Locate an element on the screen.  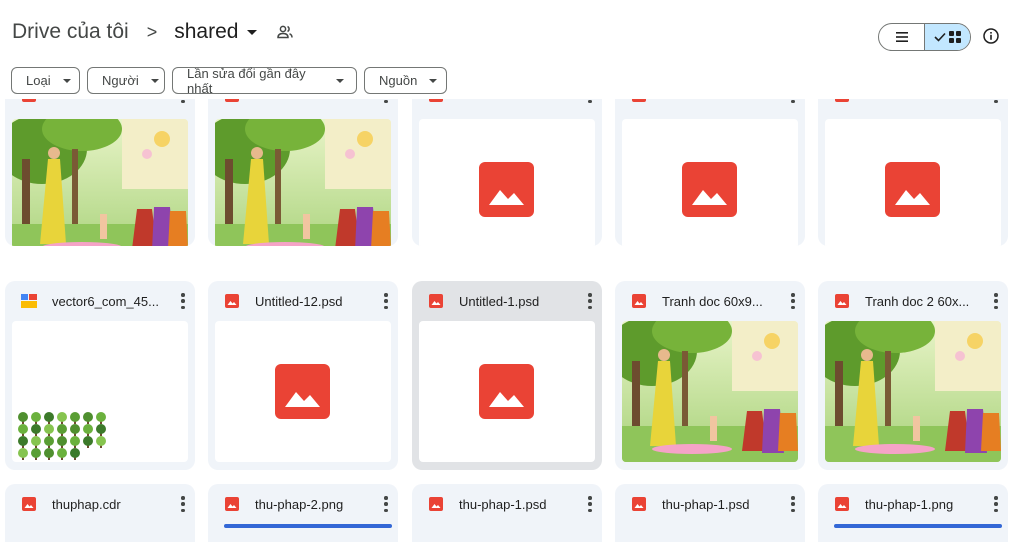
file-card: Untitled-1.psd is located at coordinates (507, 375).